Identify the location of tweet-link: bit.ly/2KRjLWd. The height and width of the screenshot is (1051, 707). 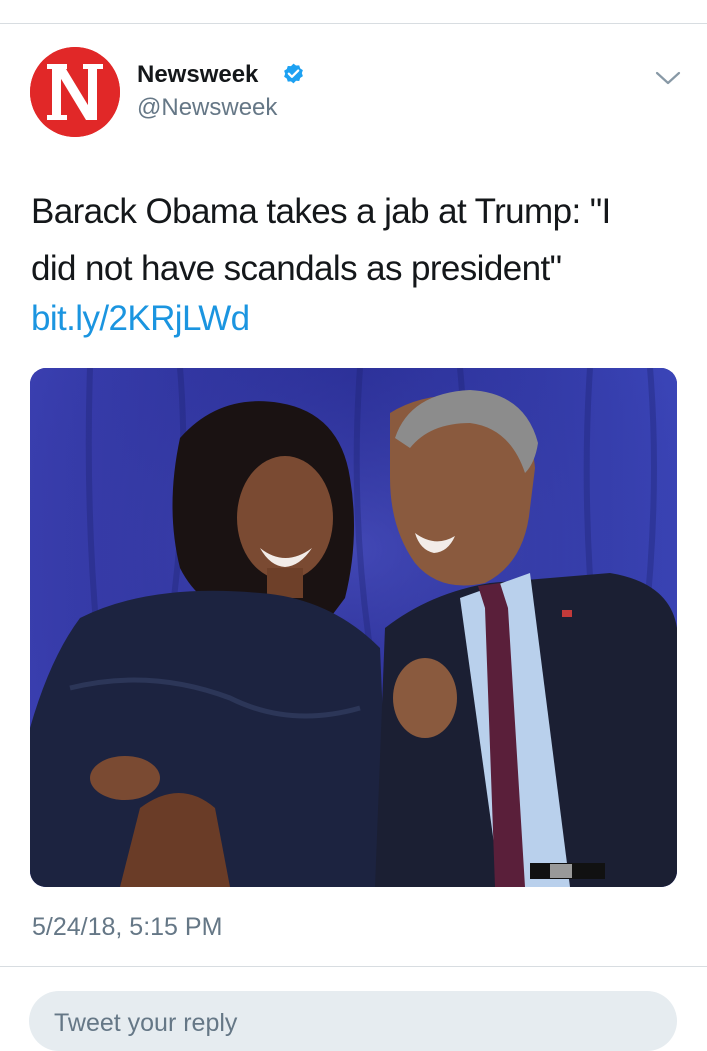
(140, 319).